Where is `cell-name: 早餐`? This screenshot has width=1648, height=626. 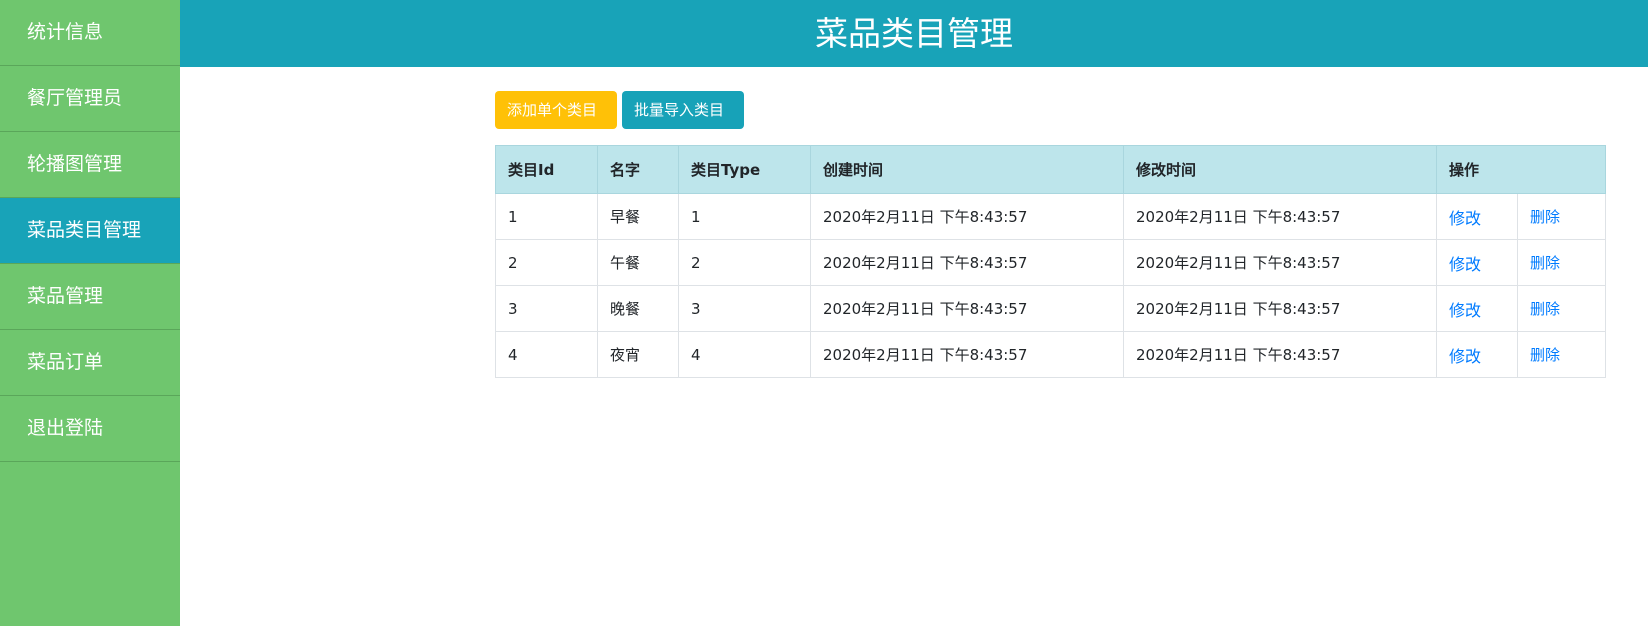
cell-name: 早餐 is located at coordinates (638, 216).